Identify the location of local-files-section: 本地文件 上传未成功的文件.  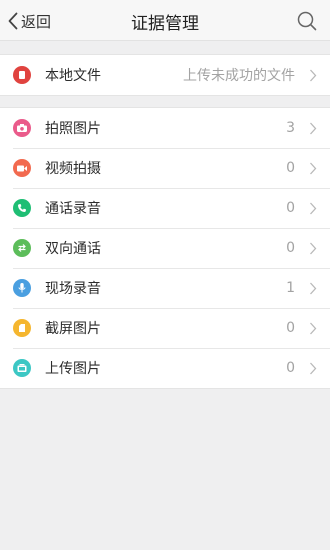
(165, 75).